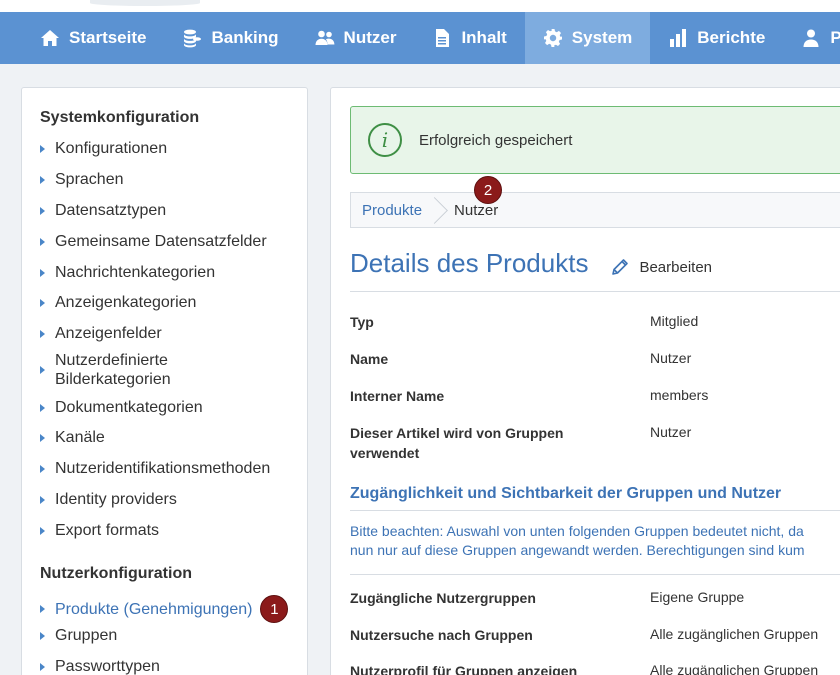 This screenshot has height=675, width=840. Describe the element at coordinates (108, 333) in the screenshot. I see `sidebar-item-label: Anzeigenfelder` at that location.